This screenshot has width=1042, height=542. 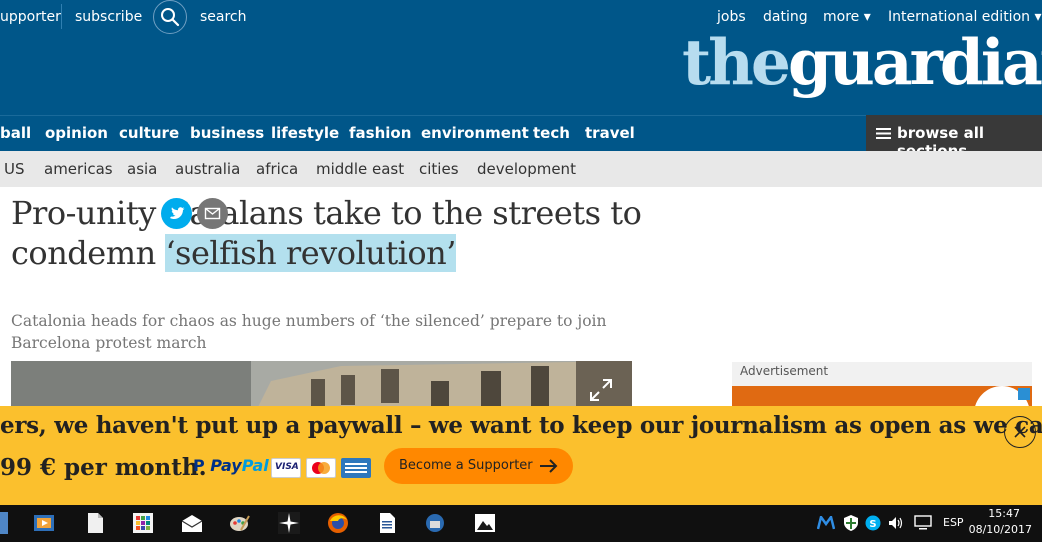 I want to click on become-supporter-button: Become a Supporter, so click(x=478, y=466).